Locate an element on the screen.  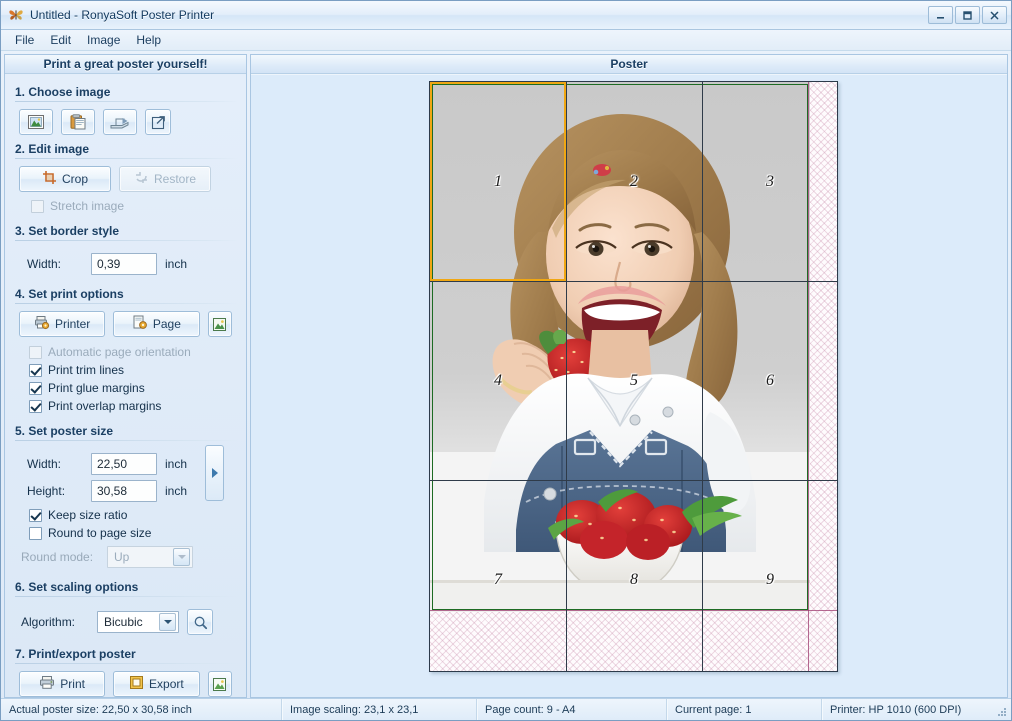
poster-width-input: 22,50 is located at coordinates (124, 464).